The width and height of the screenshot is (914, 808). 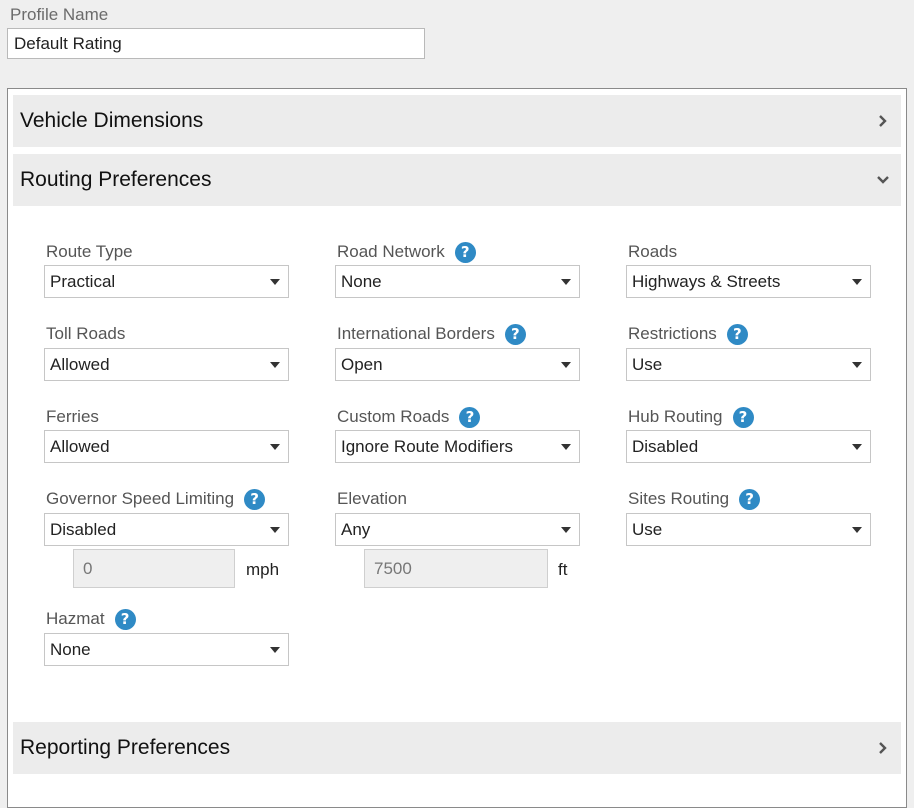 I want to click on restrictions-select: Use, so click(x=748, y=364).